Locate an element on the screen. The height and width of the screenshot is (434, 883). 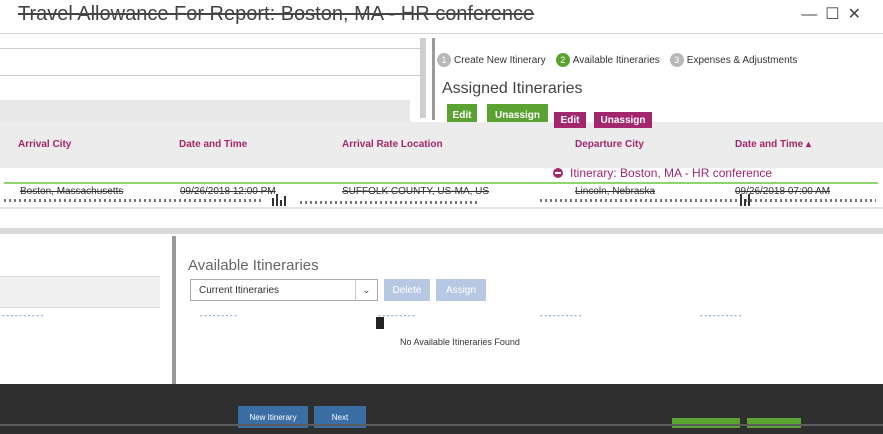
assigned-itineraries-title: Assigned Itineraries is located at coordinates (512, 88).